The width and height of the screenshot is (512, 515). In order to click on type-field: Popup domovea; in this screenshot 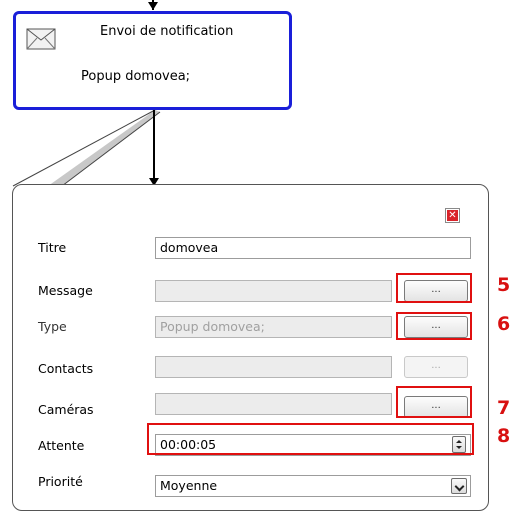, I will do `click(273, 327)`.